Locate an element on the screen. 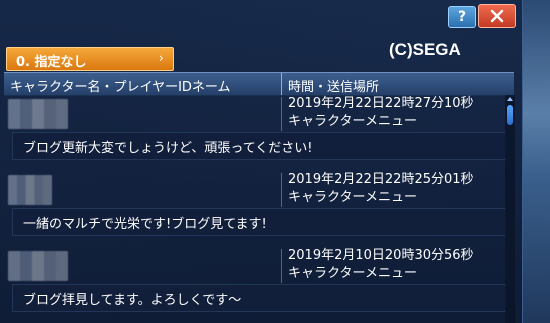 The width and height of the screenshot is (550, 323). message-body: ブログ拝見してます。よろしくです～ is located at coordinates (259, 298).